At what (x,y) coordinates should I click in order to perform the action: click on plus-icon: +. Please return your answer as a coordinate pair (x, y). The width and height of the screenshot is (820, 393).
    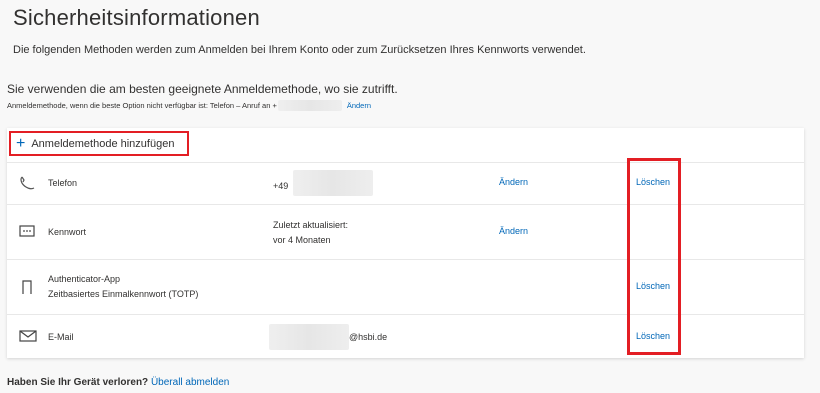
    Looking at the image, I should click on (21, 143).